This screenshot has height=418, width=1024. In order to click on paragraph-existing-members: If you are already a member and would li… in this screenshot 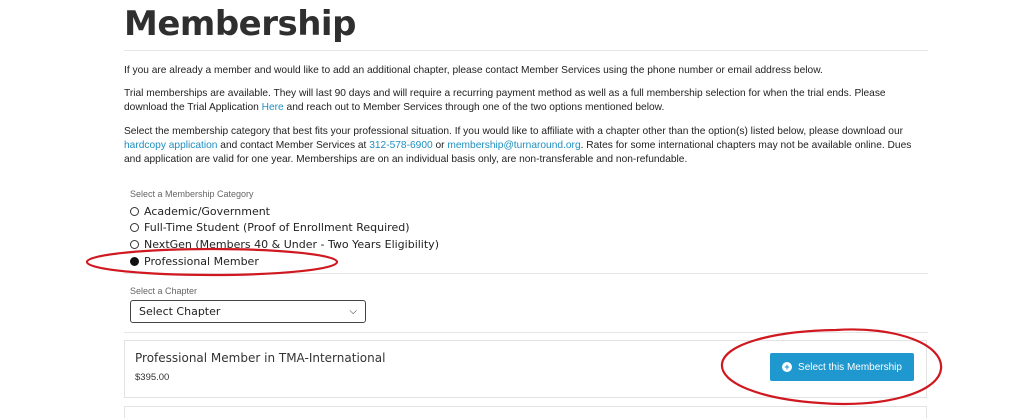, I will do `click(527, 71)`.